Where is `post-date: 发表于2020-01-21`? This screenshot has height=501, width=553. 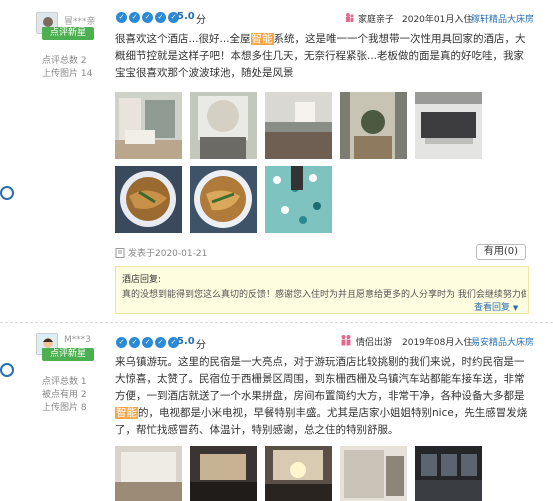
post-date: 发表于2020-01-21 is located at coordinates (168, 254).